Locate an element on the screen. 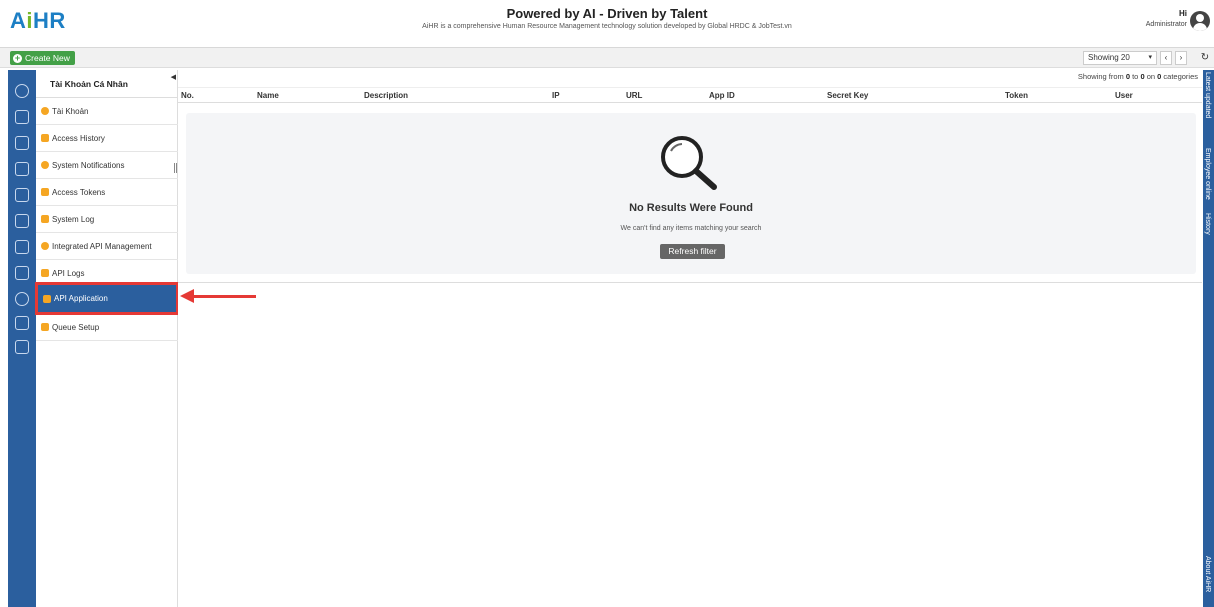 This screenshot has width=1214, height=607. sidebar-item-integrated-api-management: Integrated API Management is located at coordinates (107, 246).